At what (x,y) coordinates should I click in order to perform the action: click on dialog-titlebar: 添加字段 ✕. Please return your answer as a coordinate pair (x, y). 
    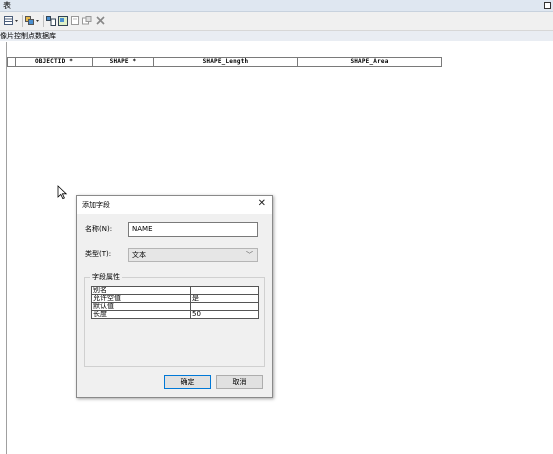
    Looking at the image, I should click on (174, 205).